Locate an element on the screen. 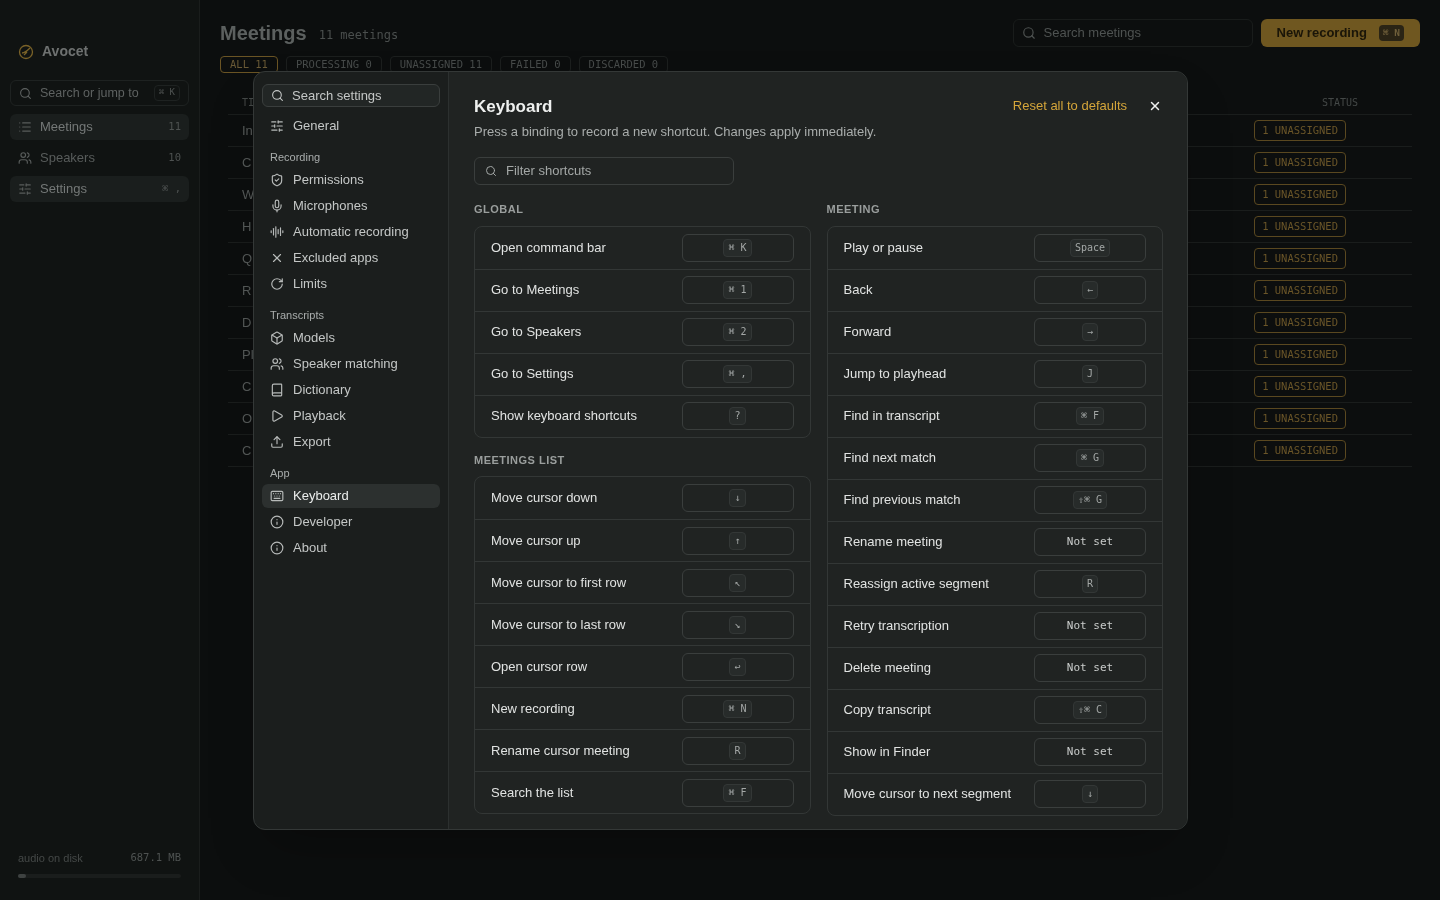  settings-nav-item: Dictionary is located at coordinates (351, 390).